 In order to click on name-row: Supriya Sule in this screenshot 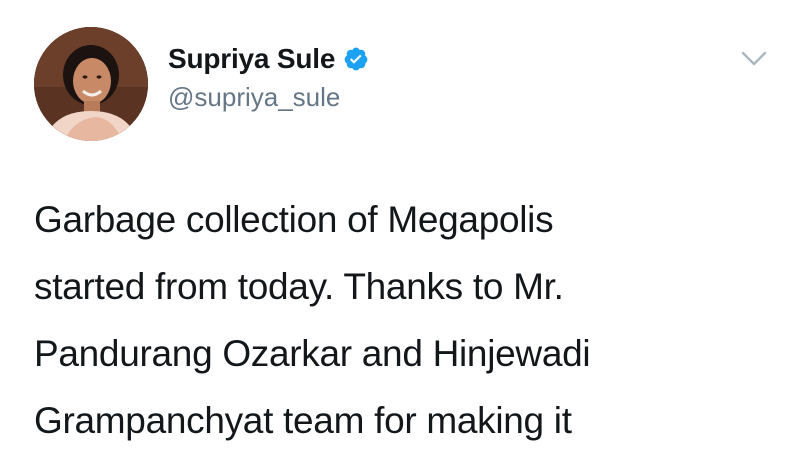, I will do `click(268, 59)`.